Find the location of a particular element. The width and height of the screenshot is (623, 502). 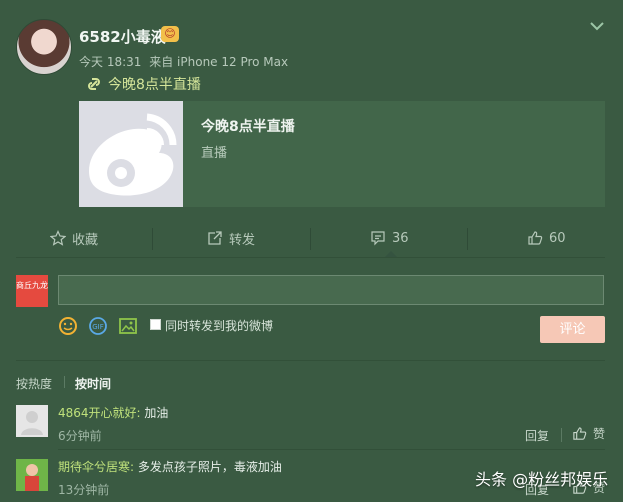

comment-count: 36 is located at coordinates (400, 238).